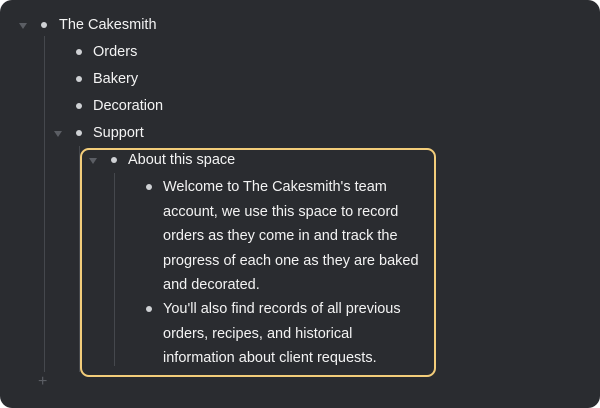 This screenshot has width=600, height=408. I want to click on indent-guide-root, so click(44, 204).